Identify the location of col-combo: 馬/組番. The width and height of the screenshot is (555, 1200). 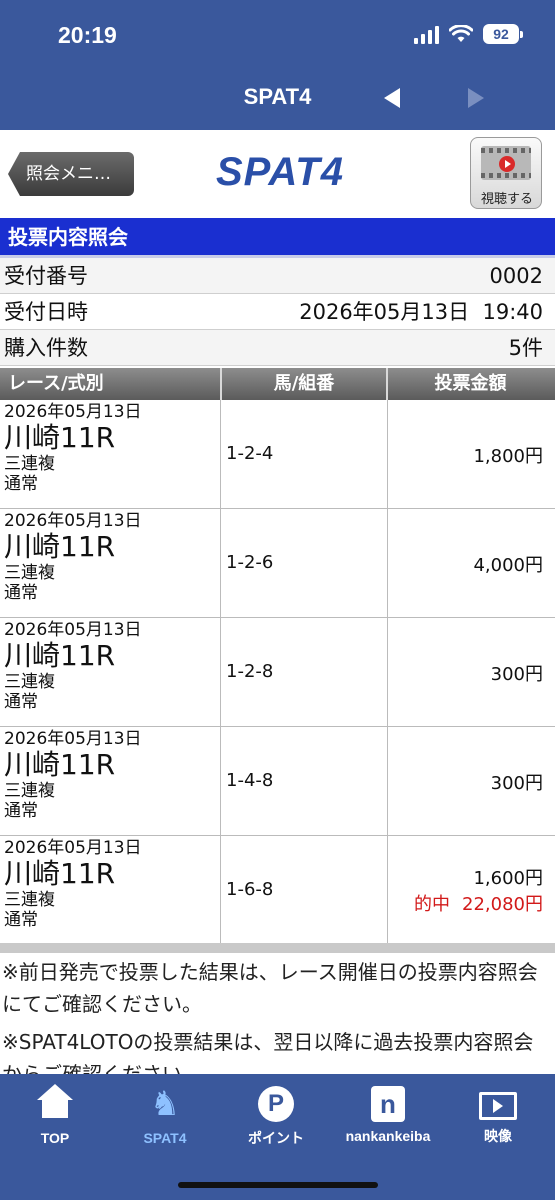
(304, 383).